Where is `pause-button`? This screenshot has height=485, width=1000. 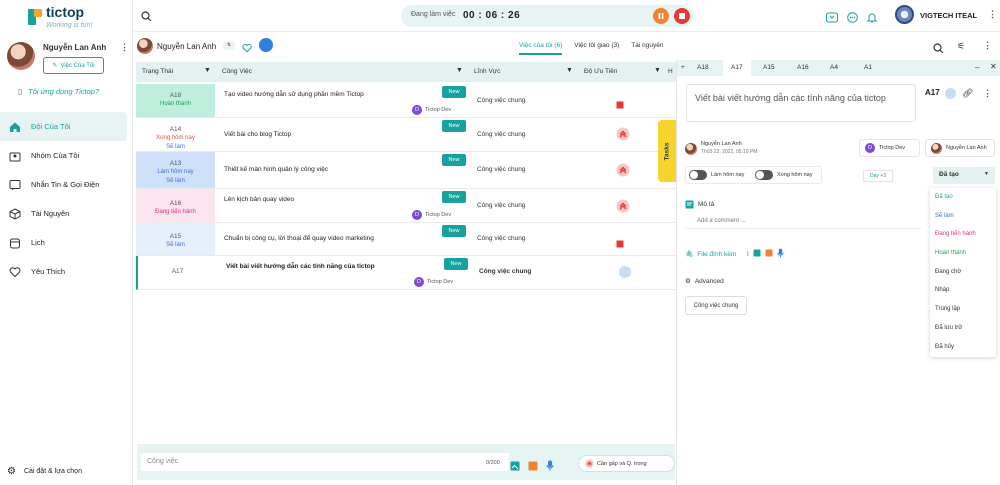
pause-button is located at coordinates (661, 16).